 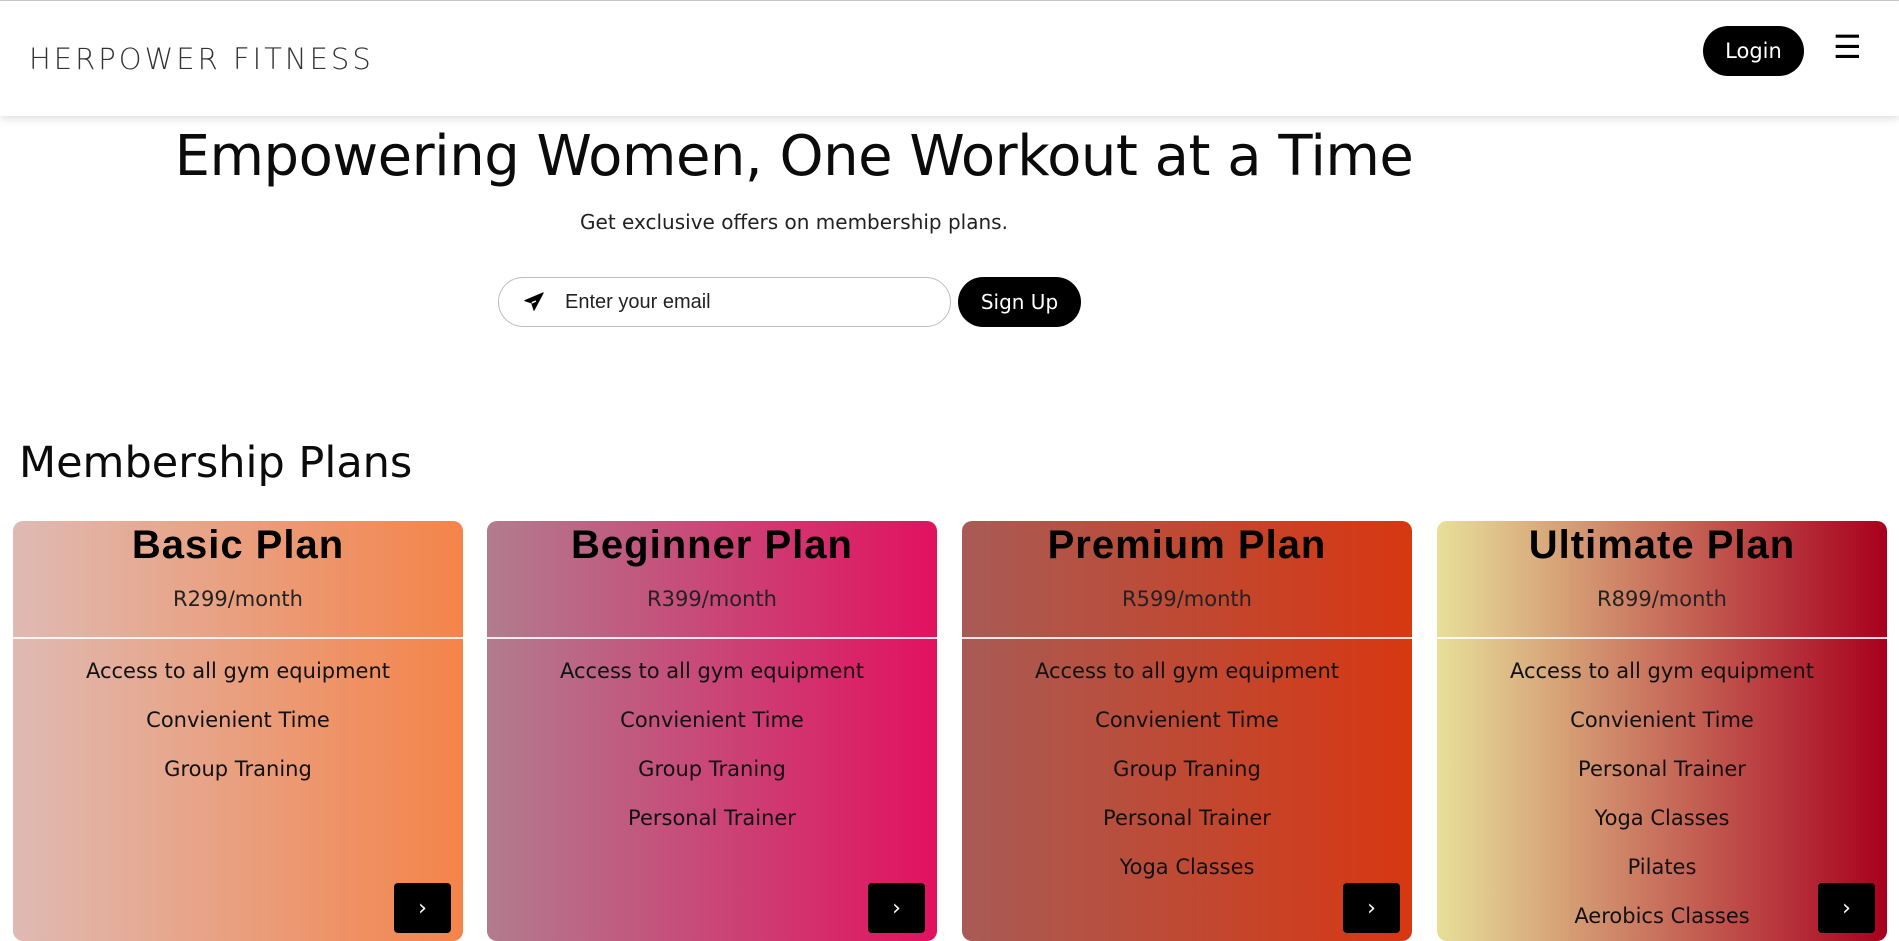 I want to click on signup-button: Sign Up, so click(x=1019, y=302).